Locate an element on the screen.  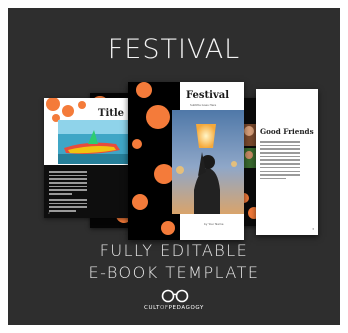
page-number: 2 is located at coordinates (49, 213).